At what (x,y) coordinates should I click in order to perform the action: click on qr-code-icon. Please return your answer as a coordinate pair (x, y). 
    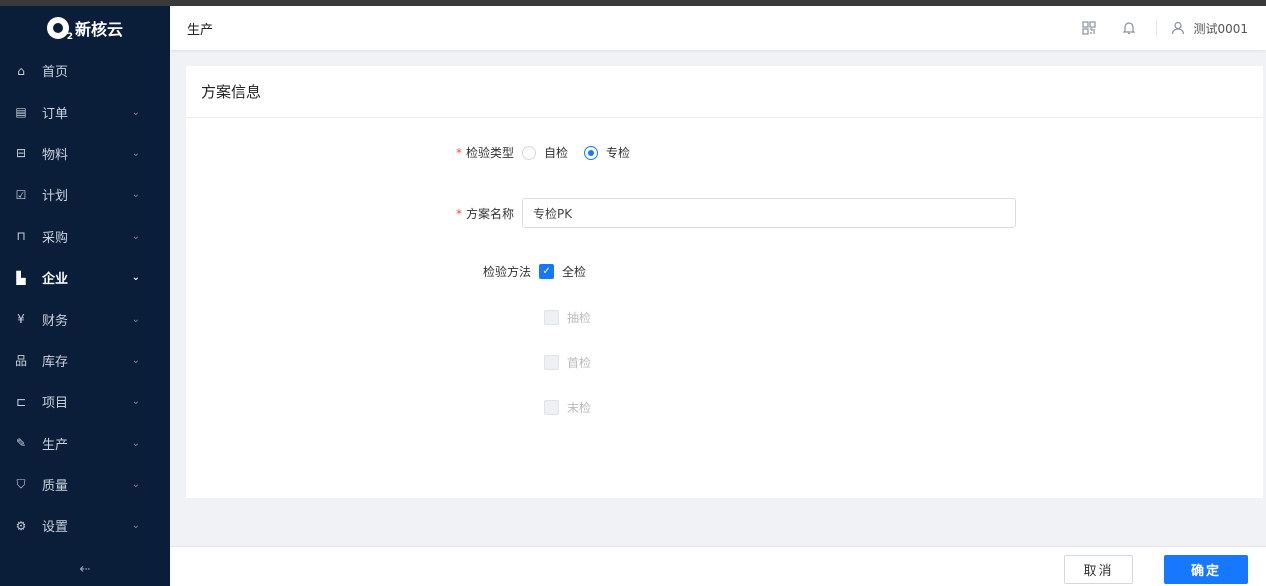
    Looking at the image, I should click on (1089, 28).